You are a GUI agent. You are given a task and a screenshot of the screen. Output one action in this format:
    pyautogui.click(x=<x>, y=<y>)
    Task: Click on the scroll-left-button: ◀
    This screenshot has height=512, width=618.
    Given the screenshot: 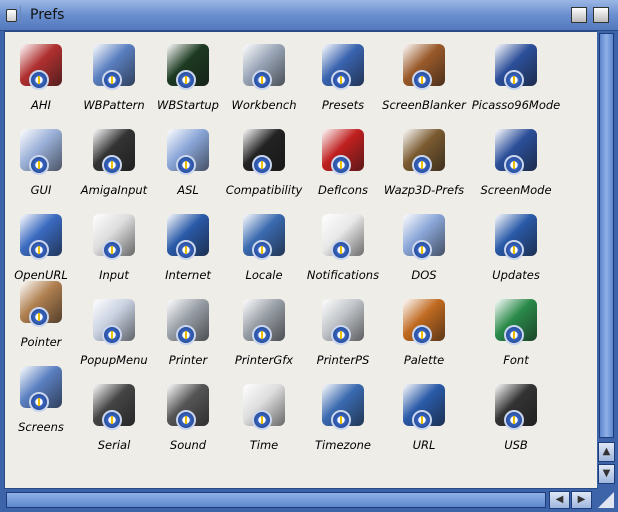 What is the action you would take?
    pyautogui.click(x=559, y=500)
    